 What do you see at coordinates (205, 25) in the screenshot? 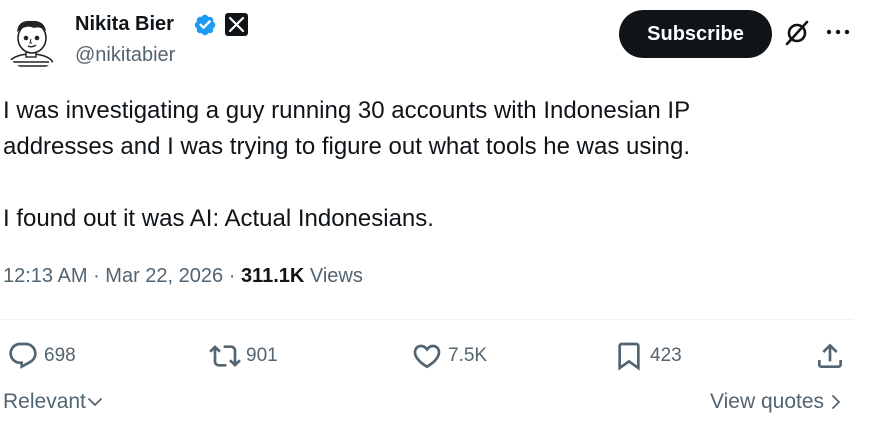
I see `verified-badge-icon` at bounding box center [205, 25].